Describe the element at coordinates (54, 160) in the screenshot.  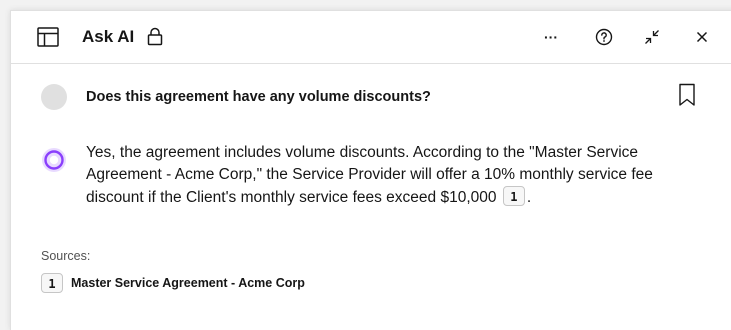
I see `ai-assistant-icon` at that location.